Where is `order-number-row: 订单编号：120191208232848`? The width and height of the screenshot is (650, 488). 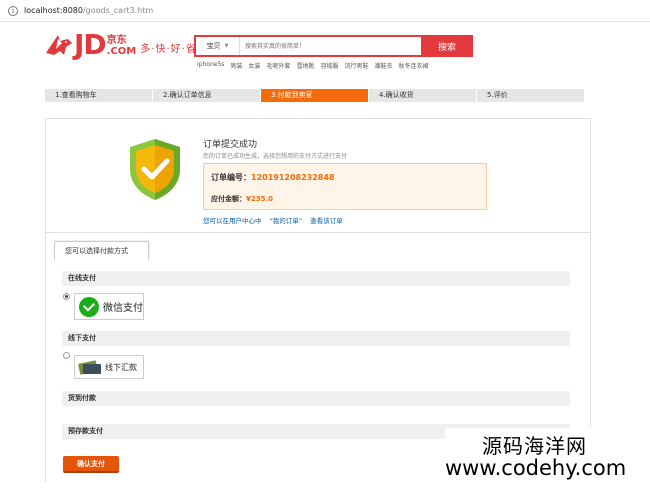
order-number-row: 订单编号：120191208232848 is located at coordinates (273, 177).